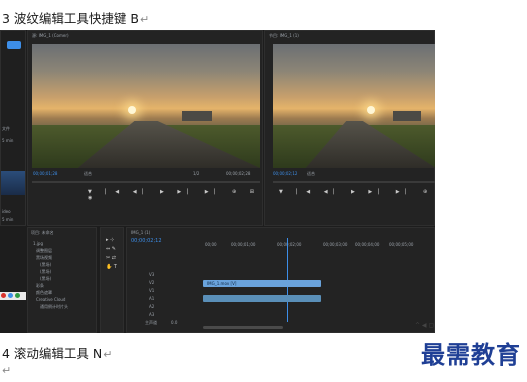 The width and height of the screenshot is (527, 382). I want to click on source-video-frame, so click(146, 106).